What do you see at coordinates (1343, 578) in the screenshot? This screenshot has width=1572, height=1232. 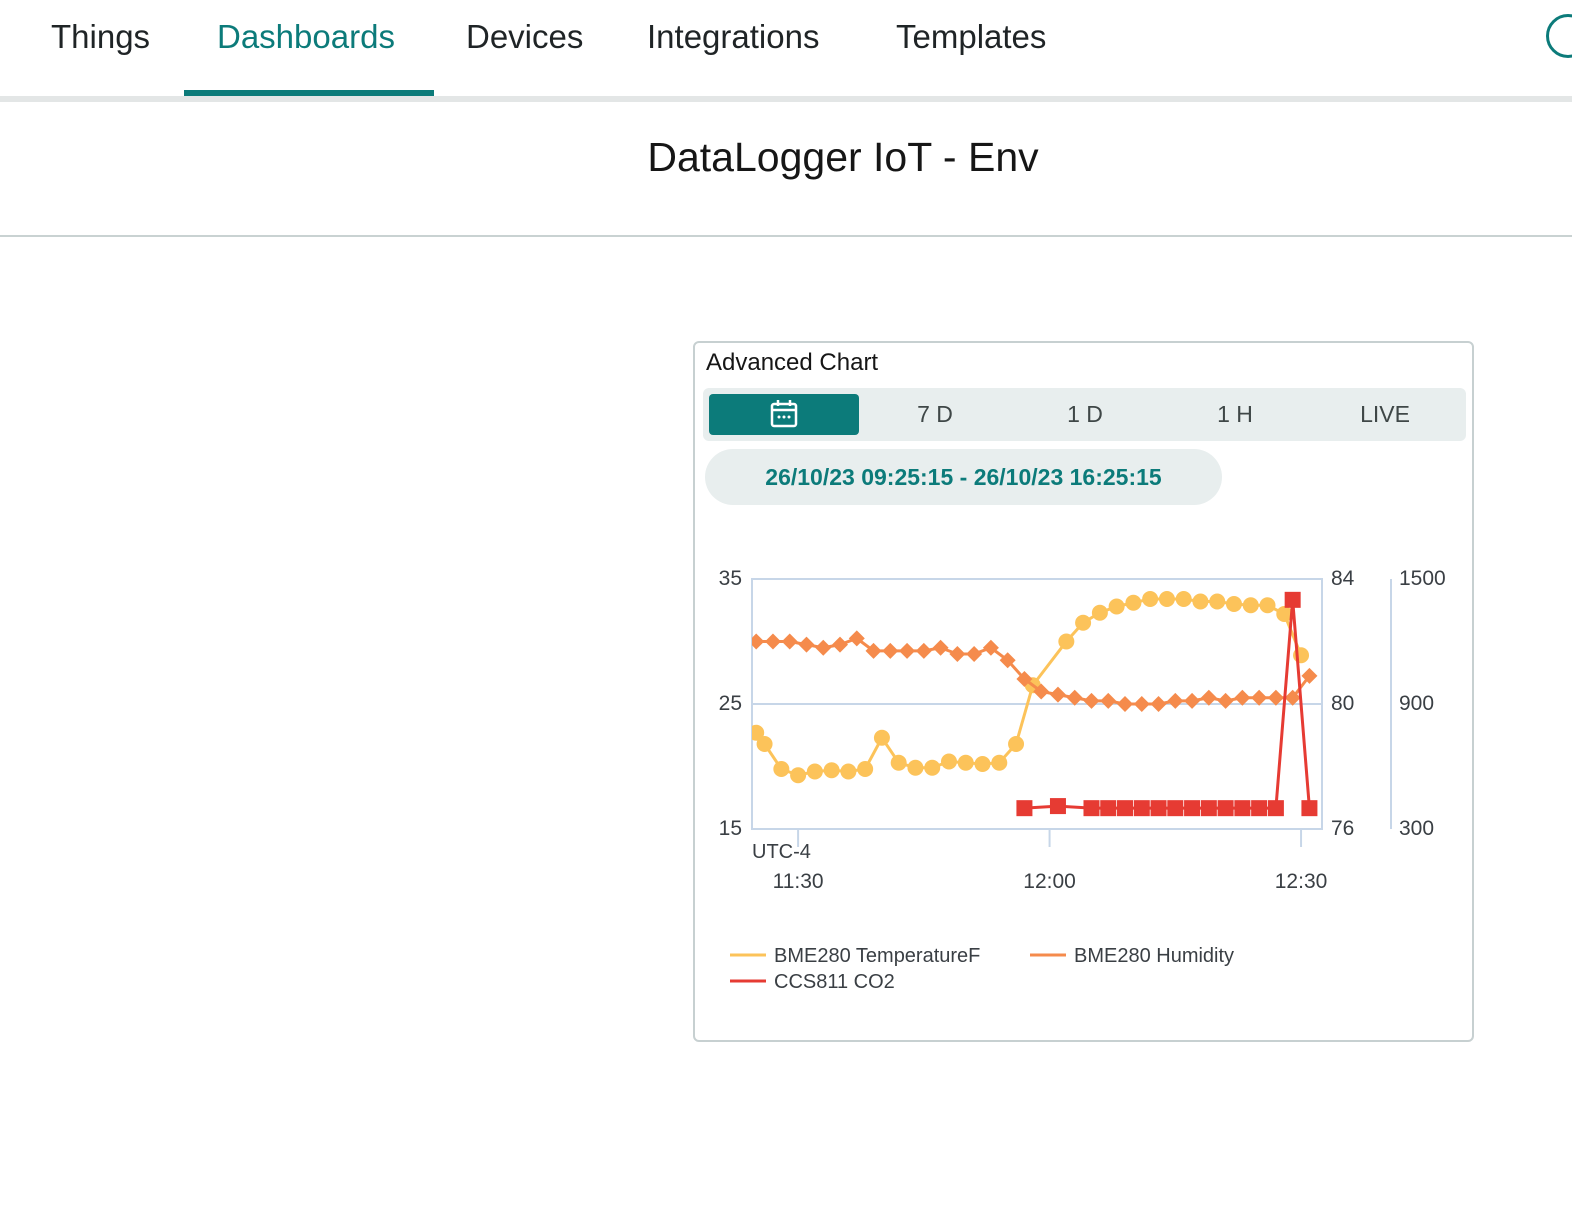 I see `right-axis-tick-label: 84` at bounding box center [1343, 578].